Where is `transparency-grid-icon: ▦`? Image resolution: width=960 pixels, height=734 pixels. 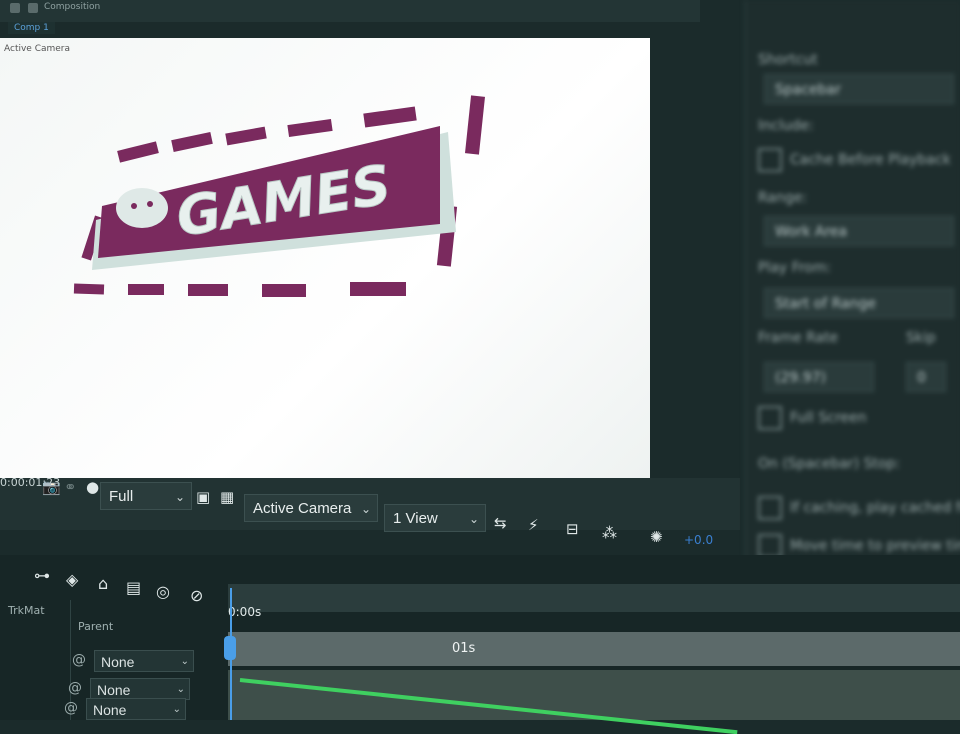 transparency-grid-icon: ▦ is located at coordinates (227, 497).